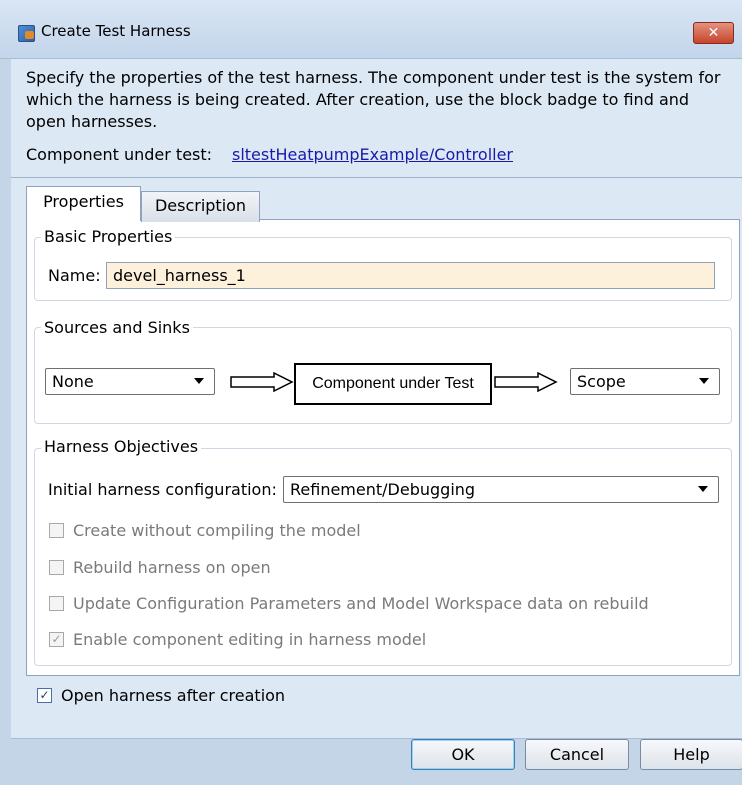  Describe the element at coordinates (691, 754) in the screenshot. I see `help-button: Help` at that location.